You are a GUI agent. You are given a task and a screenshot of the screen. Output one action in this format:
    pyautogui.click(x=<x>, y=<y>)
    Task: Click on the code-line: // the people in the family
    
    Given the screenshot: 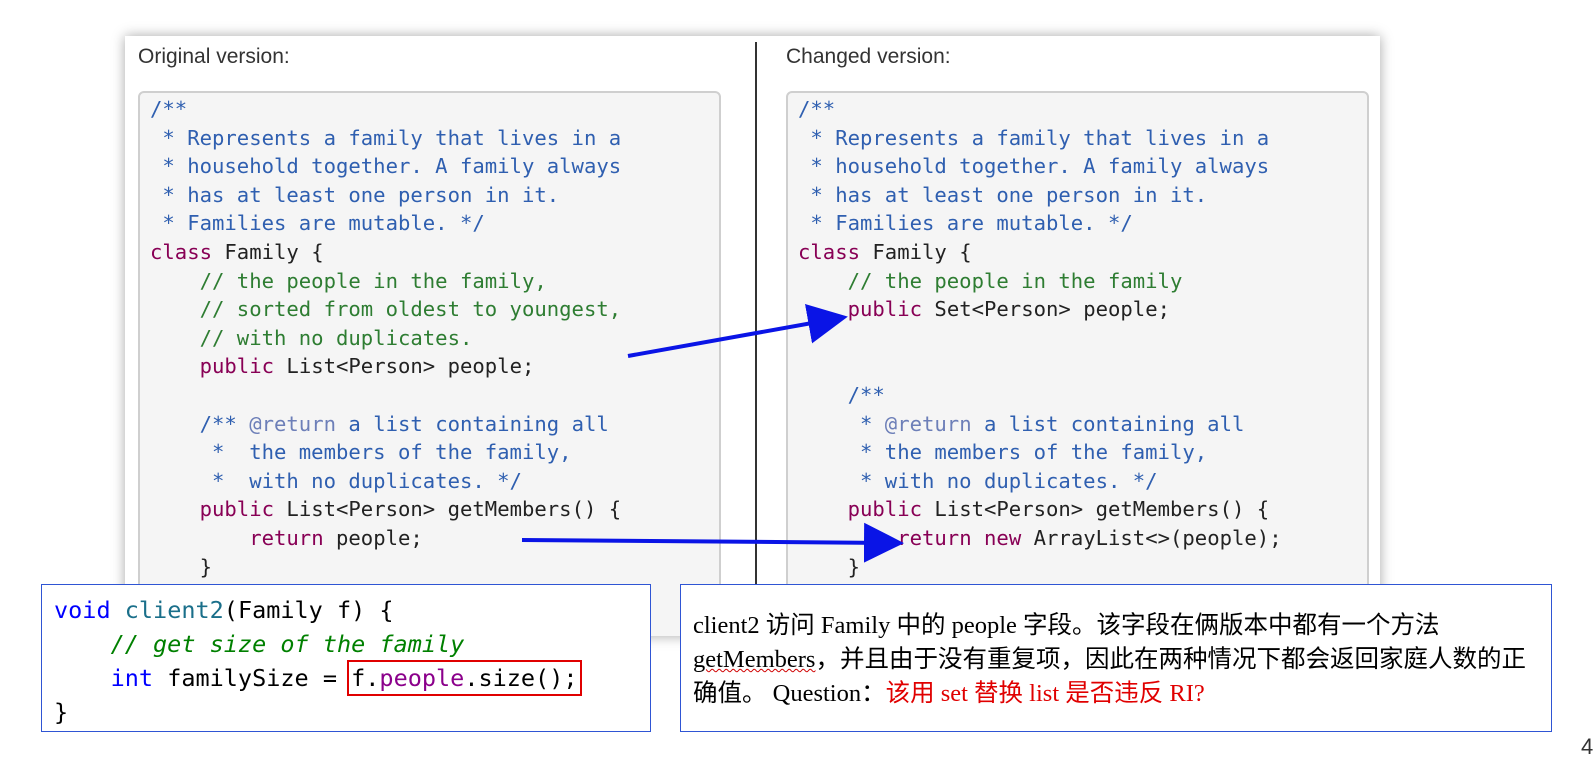 What is the action you would take?
    pyautogui.click(x=990, y=280)
    